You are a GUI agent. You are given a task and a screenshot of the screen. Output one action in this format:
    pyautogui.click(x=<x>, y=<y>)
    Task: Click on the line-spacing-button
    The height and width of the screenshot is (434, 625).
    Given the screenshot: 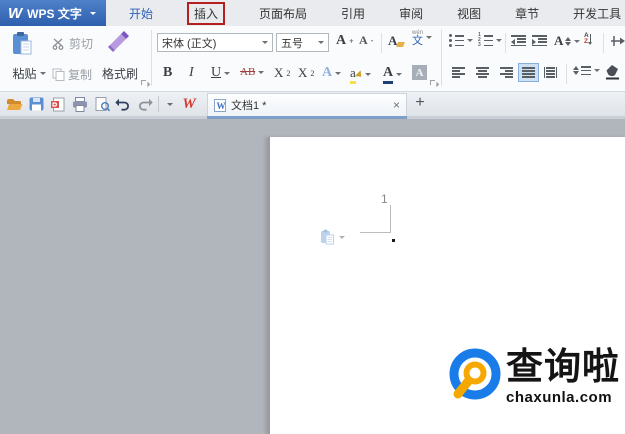 What is the action you would take?
    pyautogui.click(x=586, y=70)
    